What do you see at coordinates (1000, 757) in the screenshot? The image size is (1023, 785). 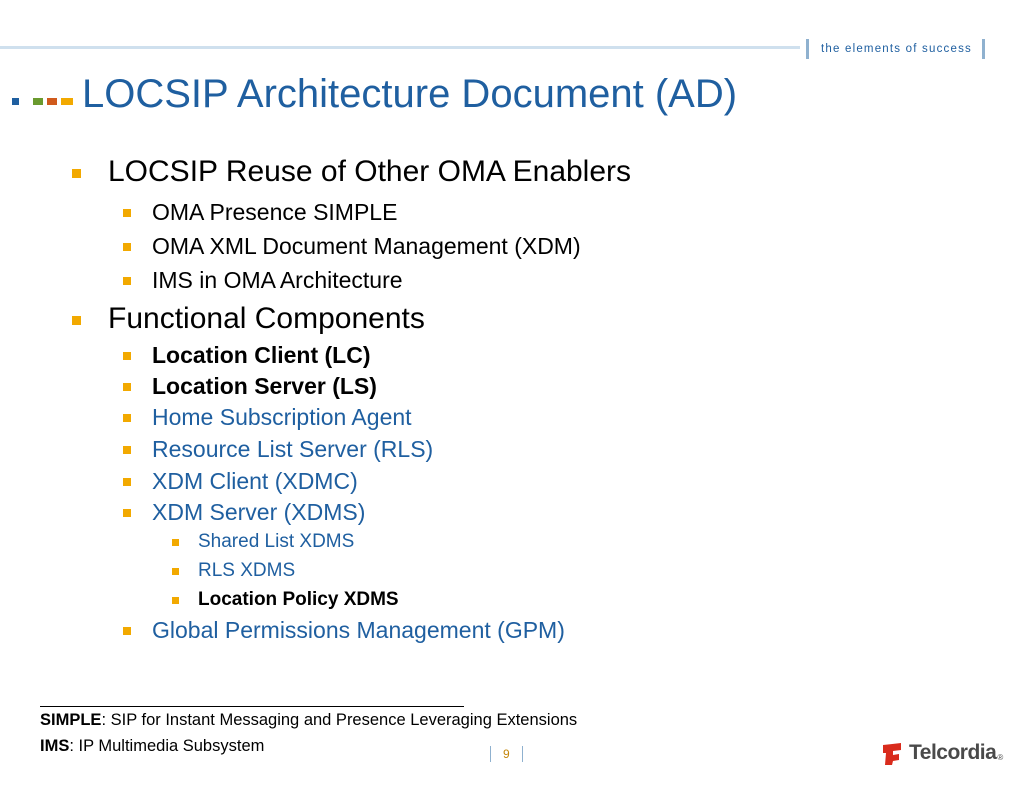 I see `logo-registered-mark: ®` at bounding box center [1000, 757].